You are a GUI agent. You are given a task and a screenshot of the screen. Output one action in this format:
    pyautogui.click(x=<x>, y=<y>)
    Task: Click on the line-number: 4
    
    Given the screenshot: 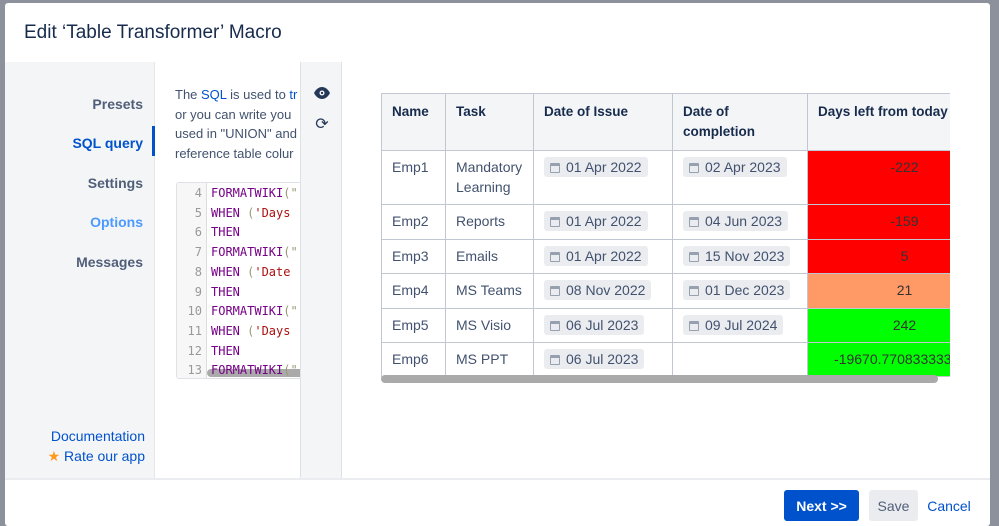 What is the action you would take?
    pyautogui.click(x=198, y=193)
    